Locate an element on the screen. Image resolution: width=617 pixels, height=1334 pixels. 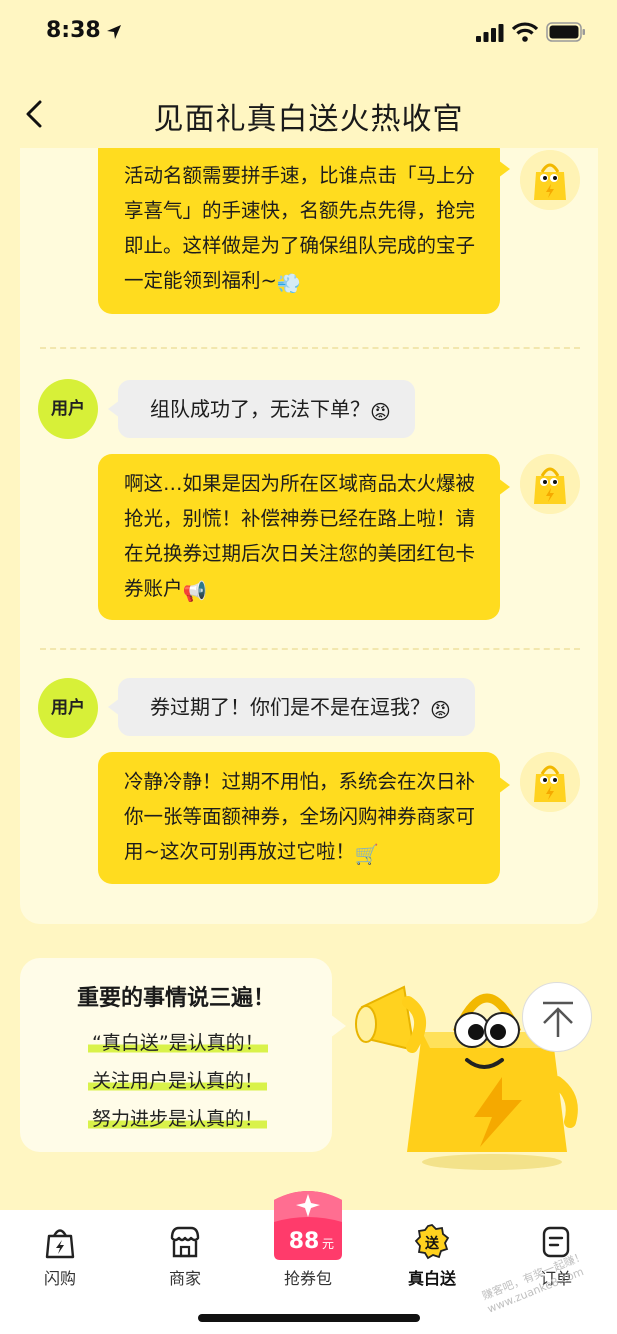
free-gift-badge-icon: 送 is located at coordinates (432, 1242).